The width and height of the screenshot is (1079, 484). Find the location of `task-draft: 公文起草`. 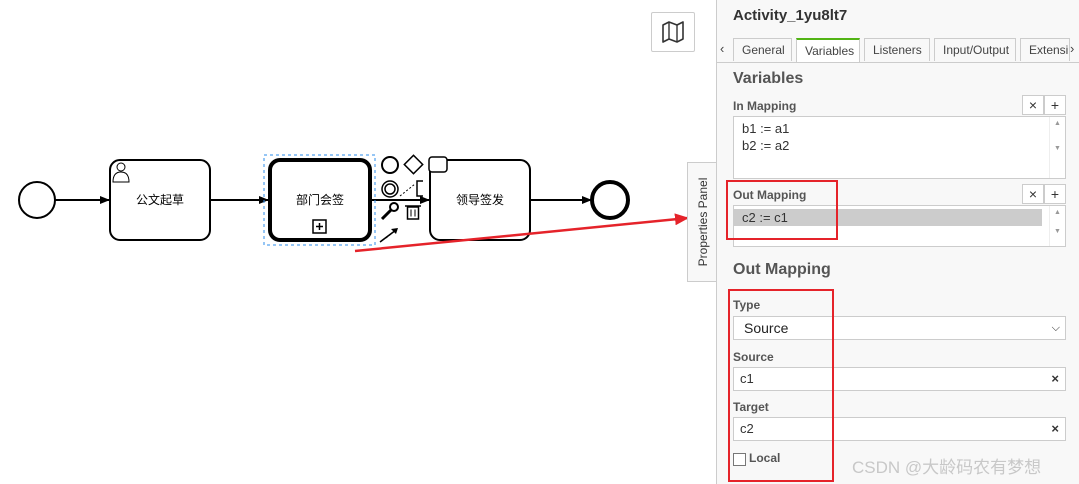

task-draft: 公文起草 is located at coordinates (160, 200).